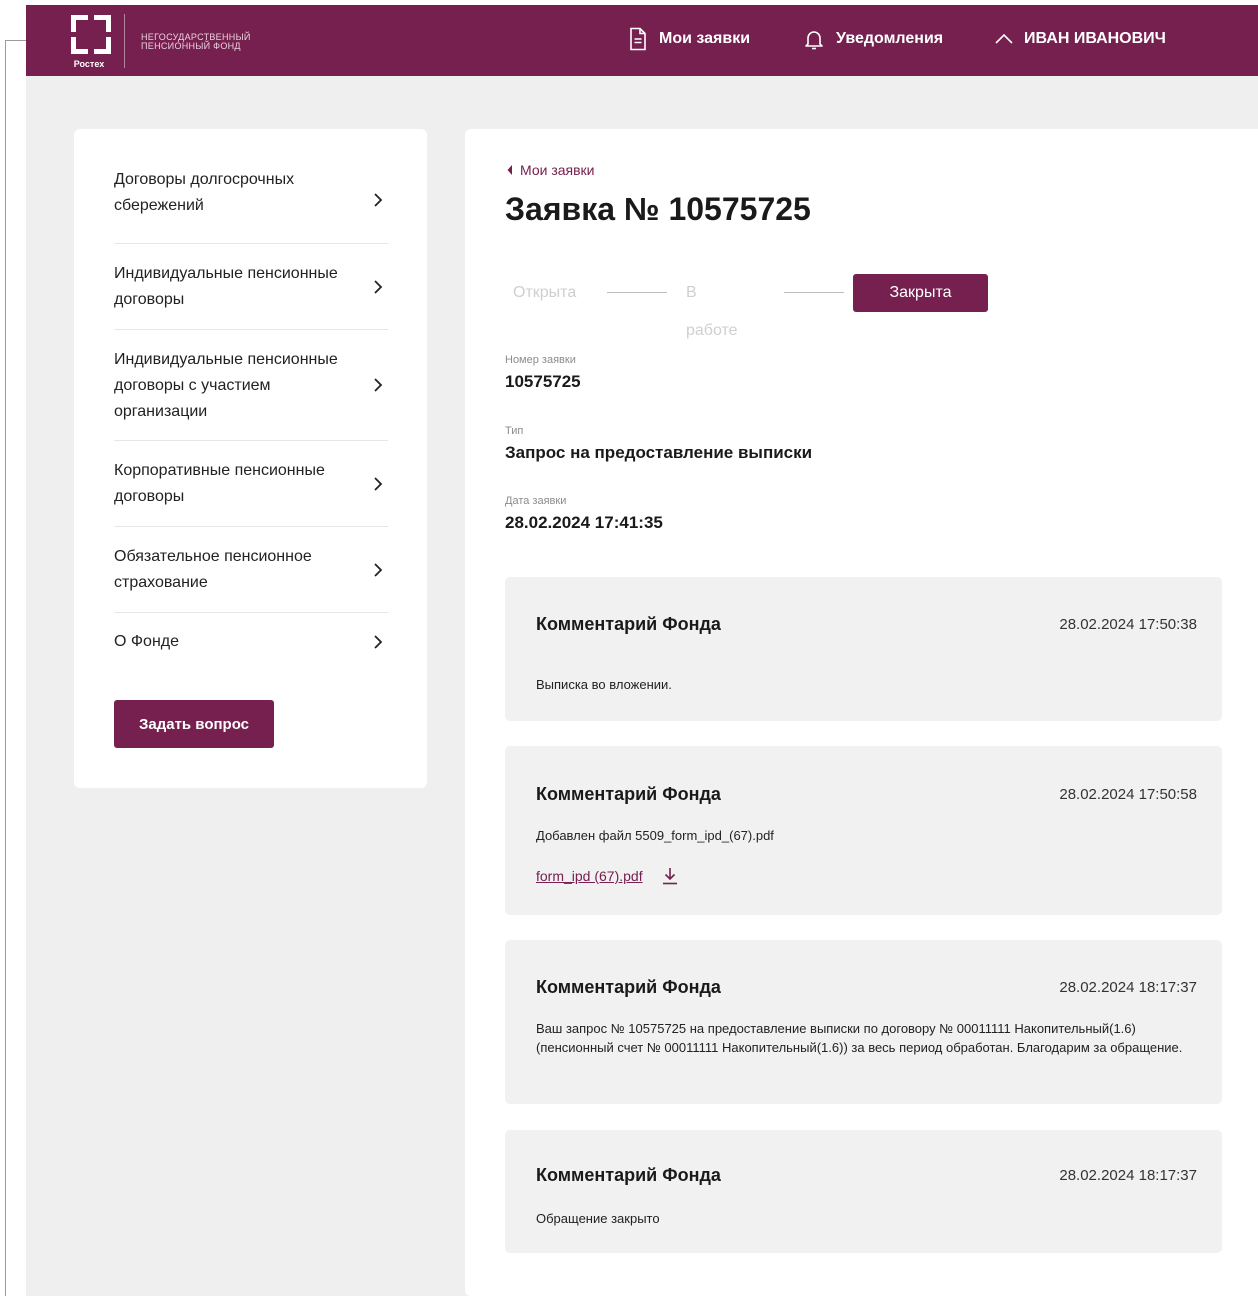 This screenshot has height=1296, width=1258. What do you see at coordinates (219, 483) in the screenshot?
I see `sidebar-item-label: Корпоративные пенсионные договоры` at bounding box center [219, 483].